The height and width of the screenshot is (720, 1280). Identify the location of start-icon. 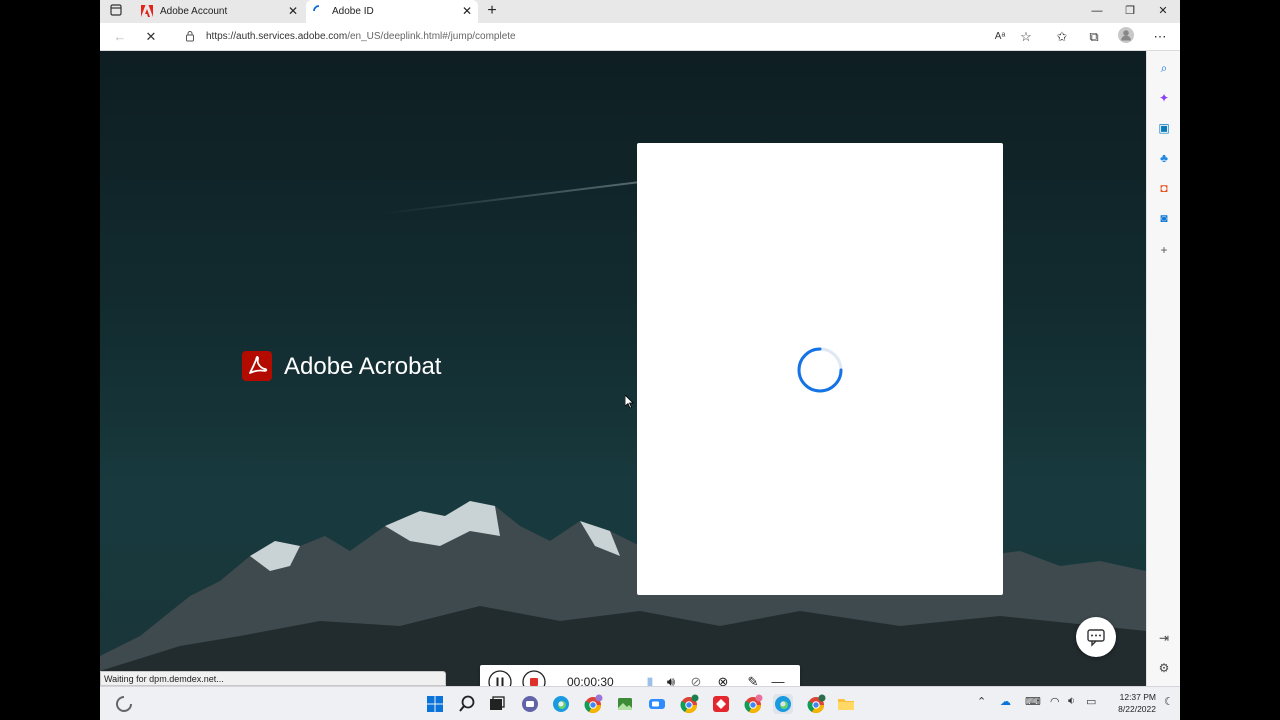
(435, 704).